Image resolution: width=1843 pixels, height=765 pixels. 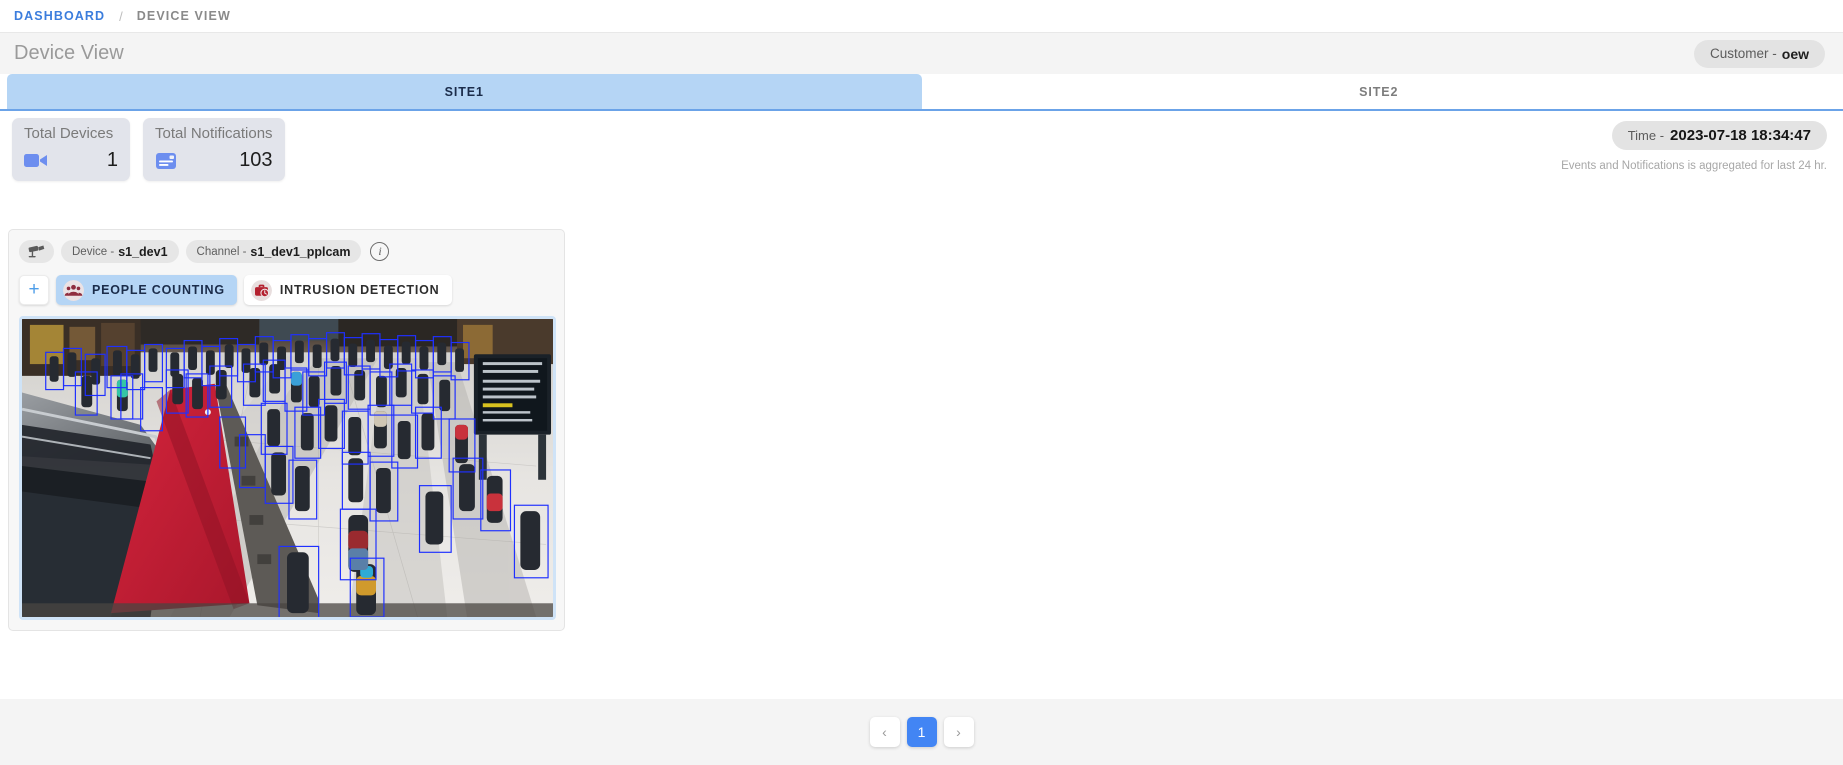 What do you see at coordinates (143, 251) in the screenshot?
I see `device-value: s1_dev1` at bounding box center [143, 251].